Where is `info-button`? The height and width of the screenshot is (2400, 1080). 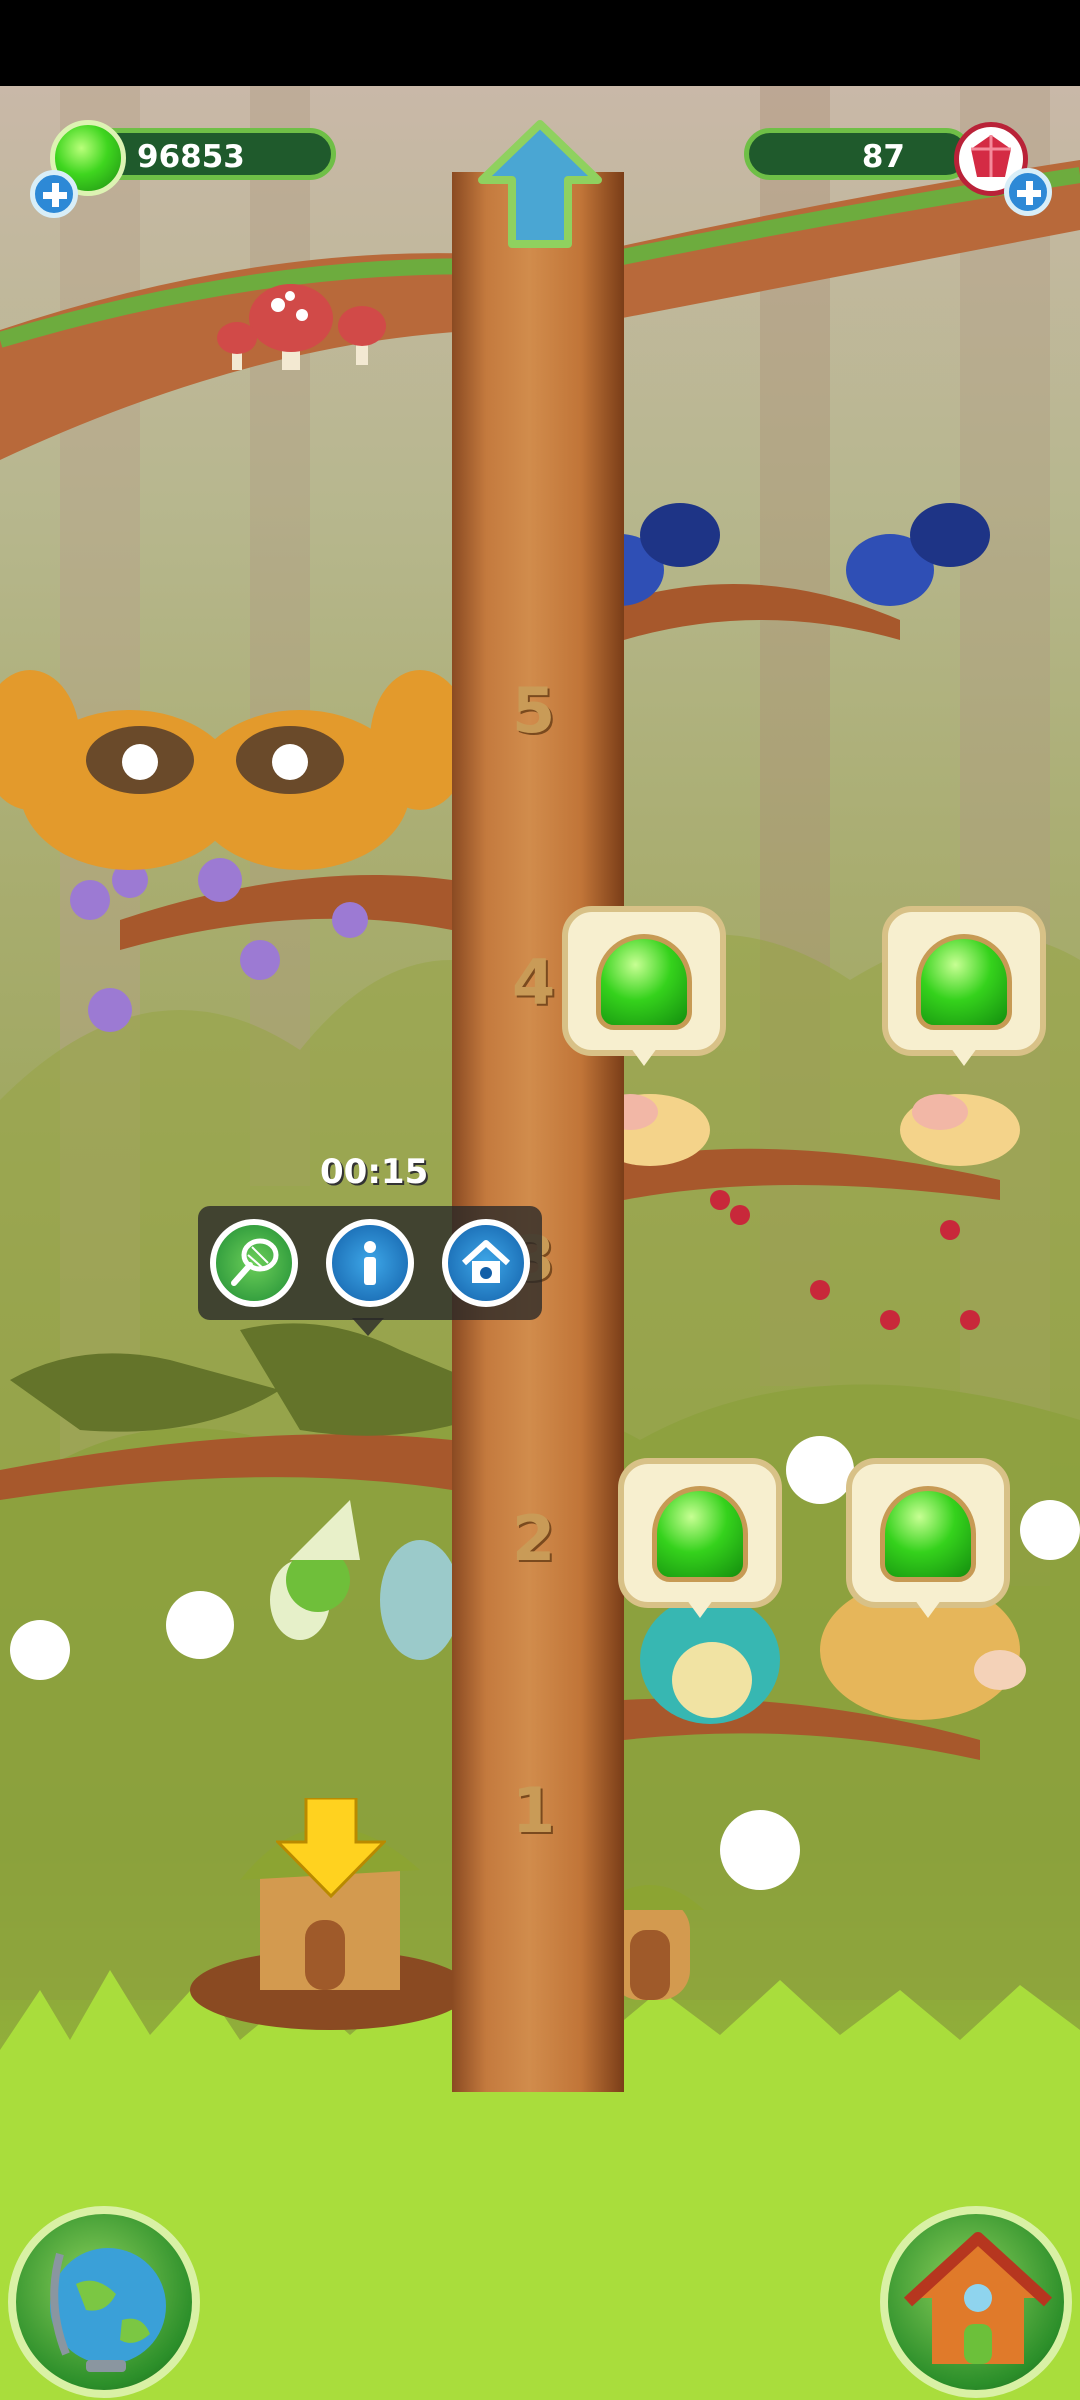 info-button is located at coordinates (370, 1263).